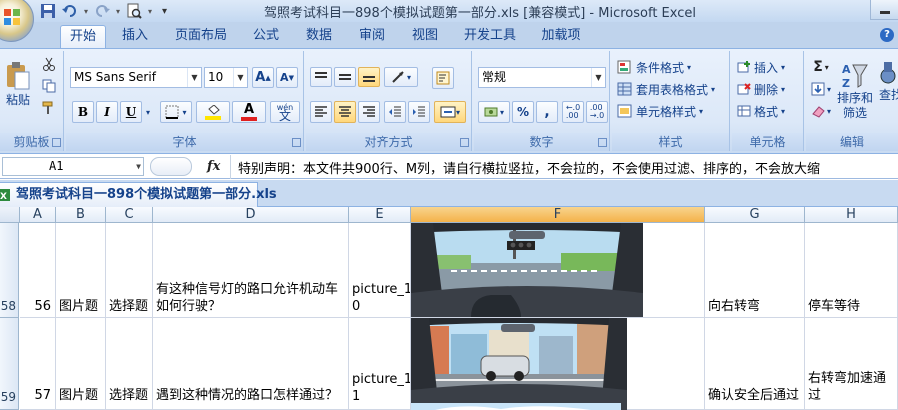 The height and width of the screenshot is (410, 898). I want to click on underline-button: U, so click(131, 112).